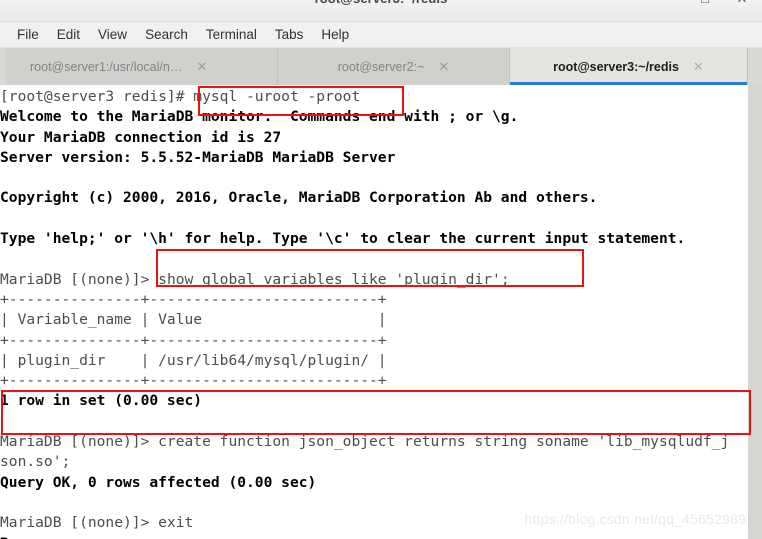 This screenshot has width=762, height=539. Describe the element at coordinates (374, 523) in the screenshot. I see `terminal-line: MariaDB [(none)]> exit` at that location.